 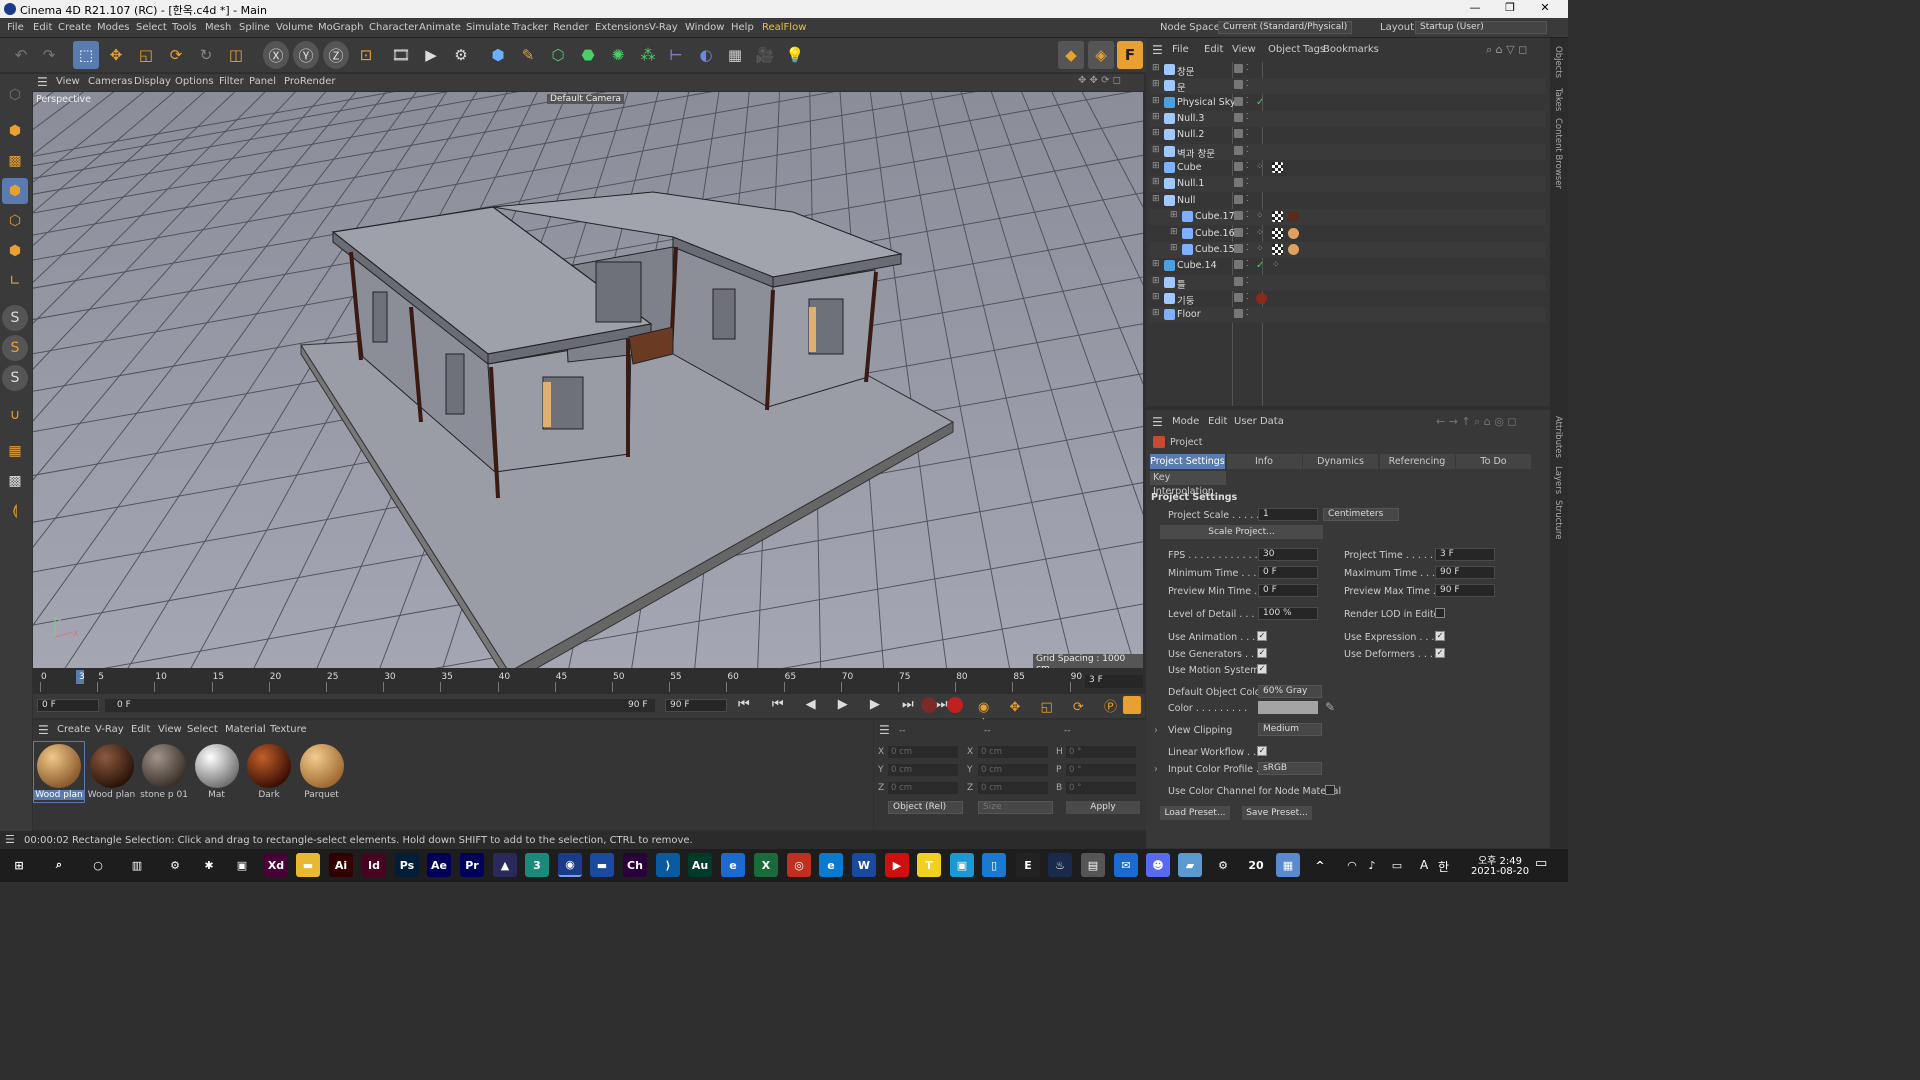 I want to click on object-menu-edit: Edit, so click(x=1213, y=49).